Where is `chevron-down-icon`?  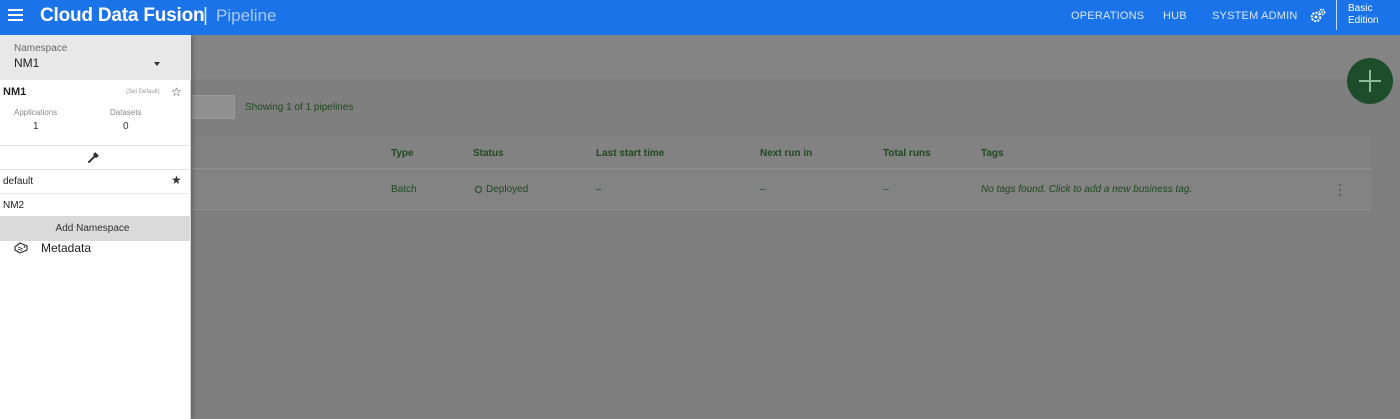 chevron-down-icon is located at coordinates (157, 64).